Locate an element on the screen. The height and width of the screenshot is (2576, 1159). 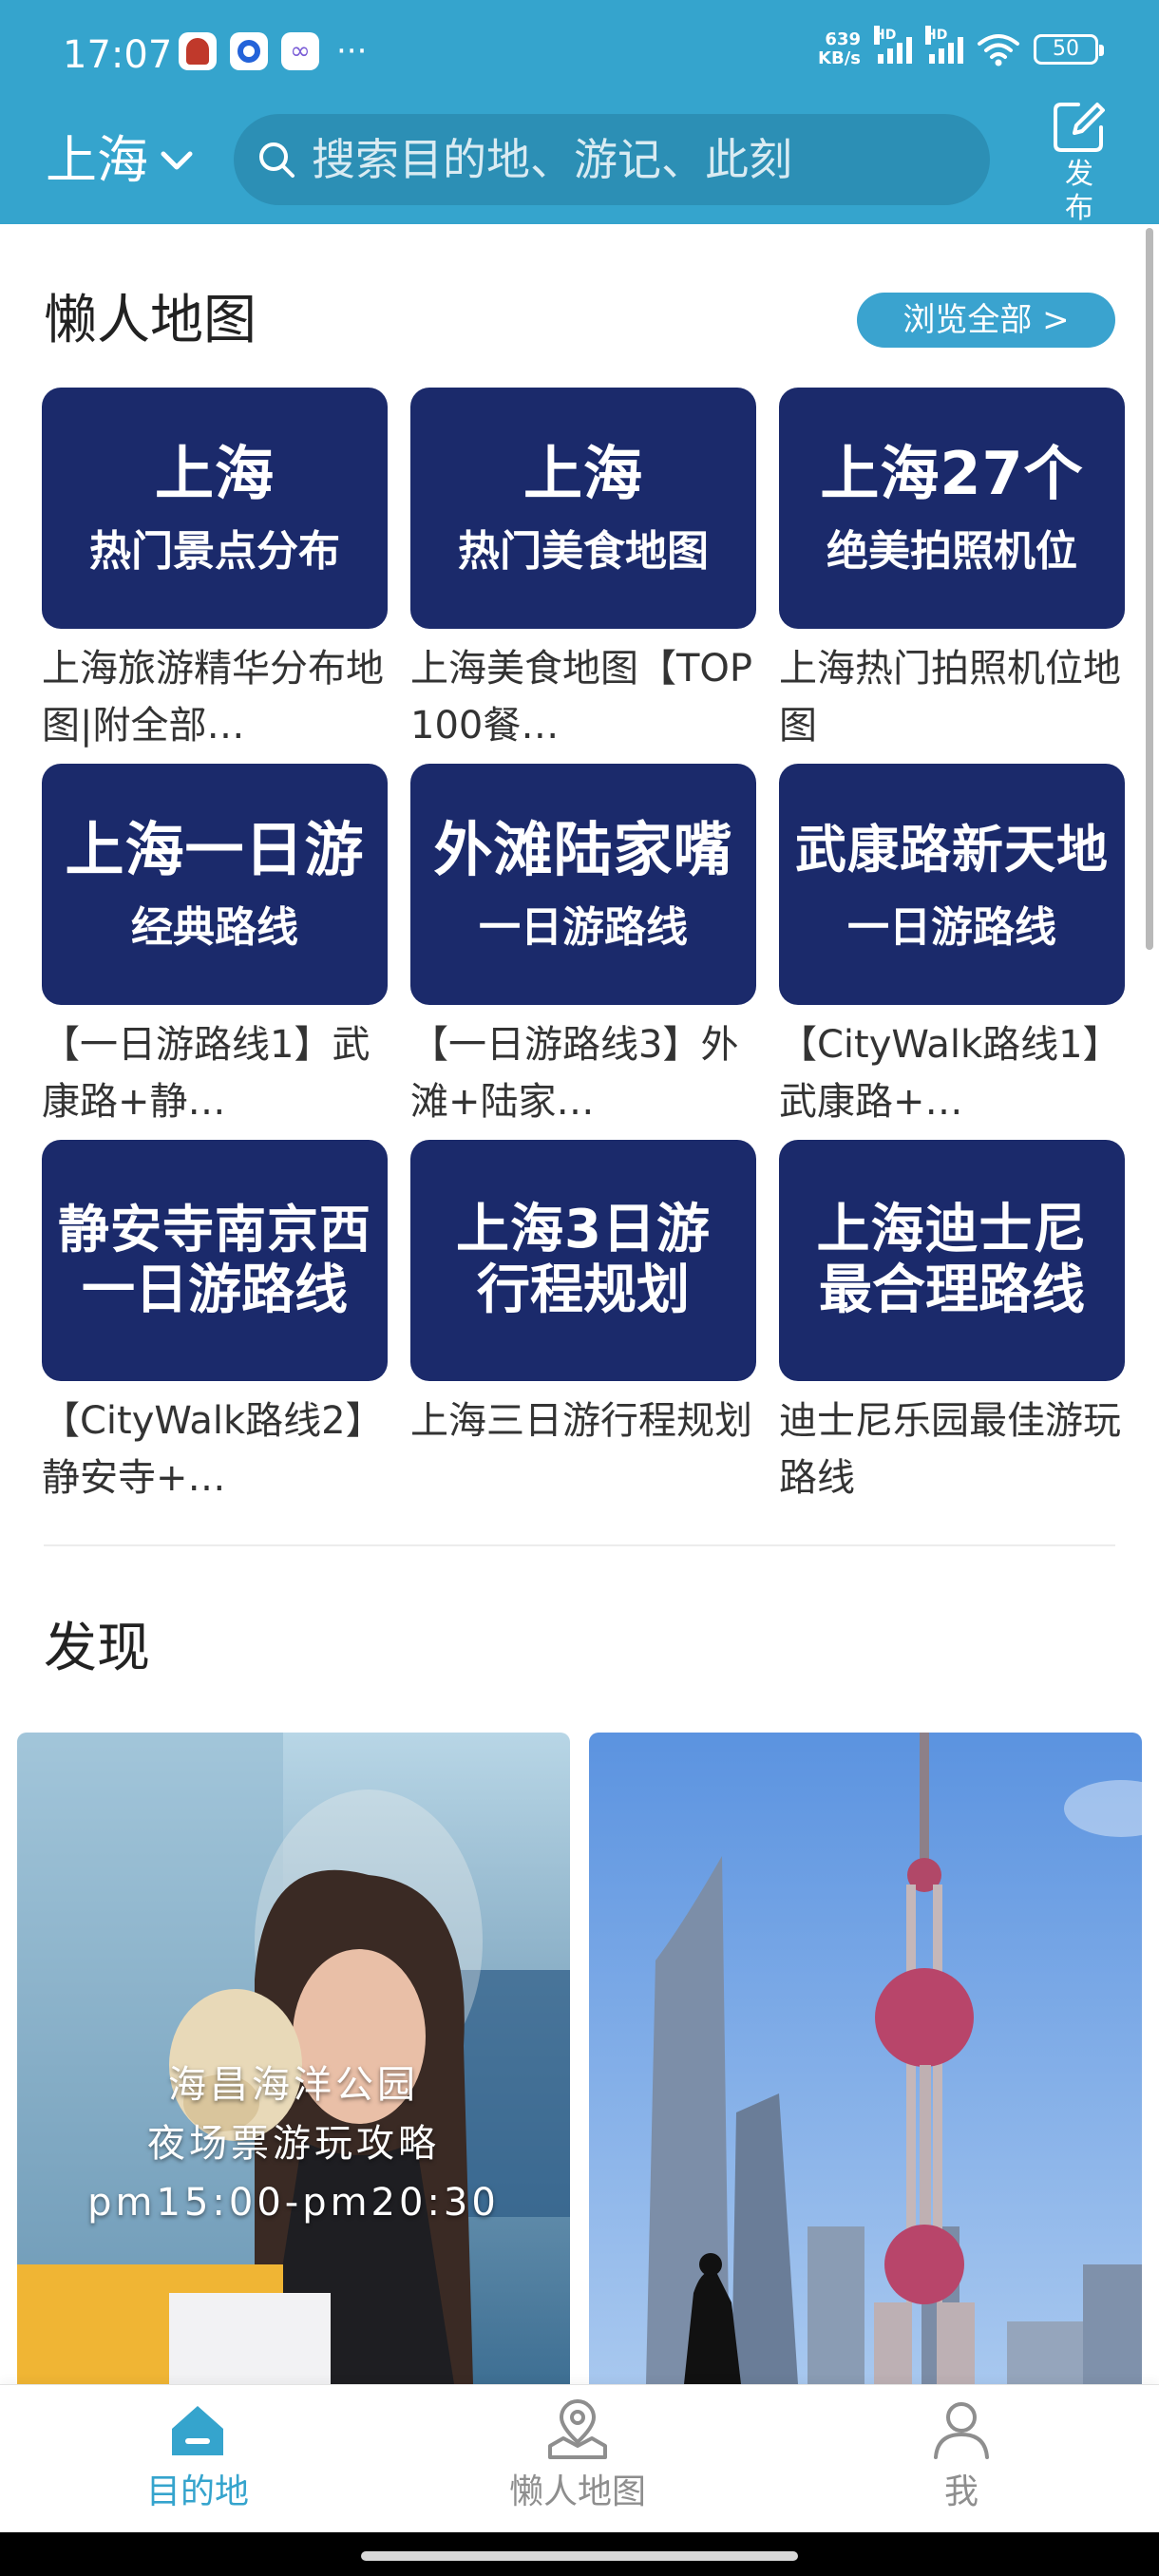
home-icon is located at coordinates (197, 2430).